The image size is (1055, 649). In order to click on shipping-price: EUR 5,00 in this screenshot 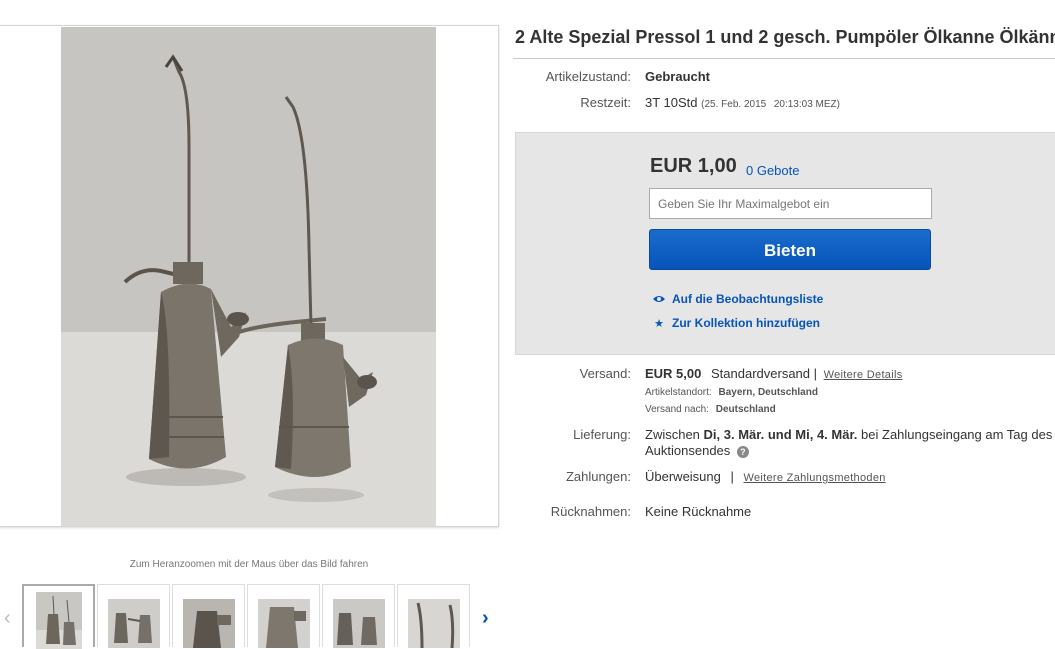, I will do `click(673, 373)`.